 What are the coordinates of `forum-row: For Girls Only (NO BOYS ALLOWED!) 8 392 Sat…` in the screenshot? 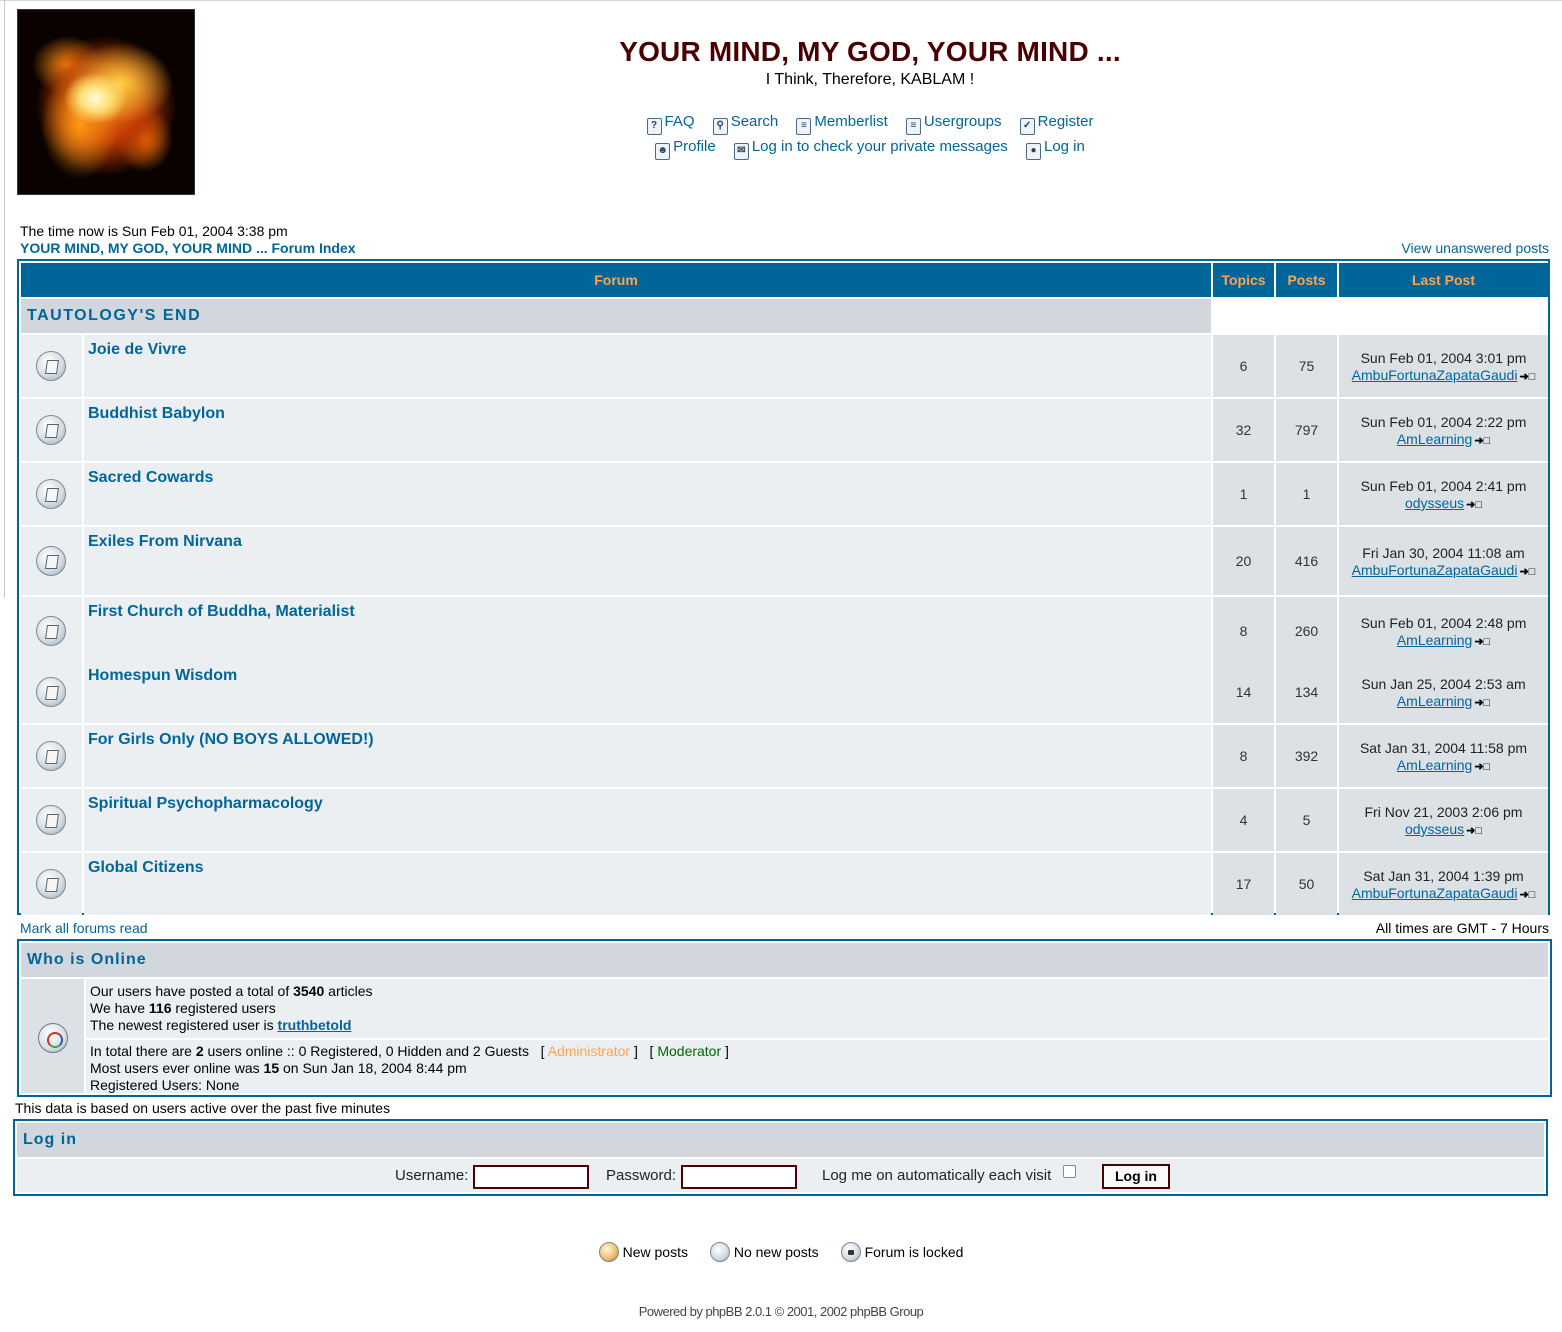 It's located at (784, 756).